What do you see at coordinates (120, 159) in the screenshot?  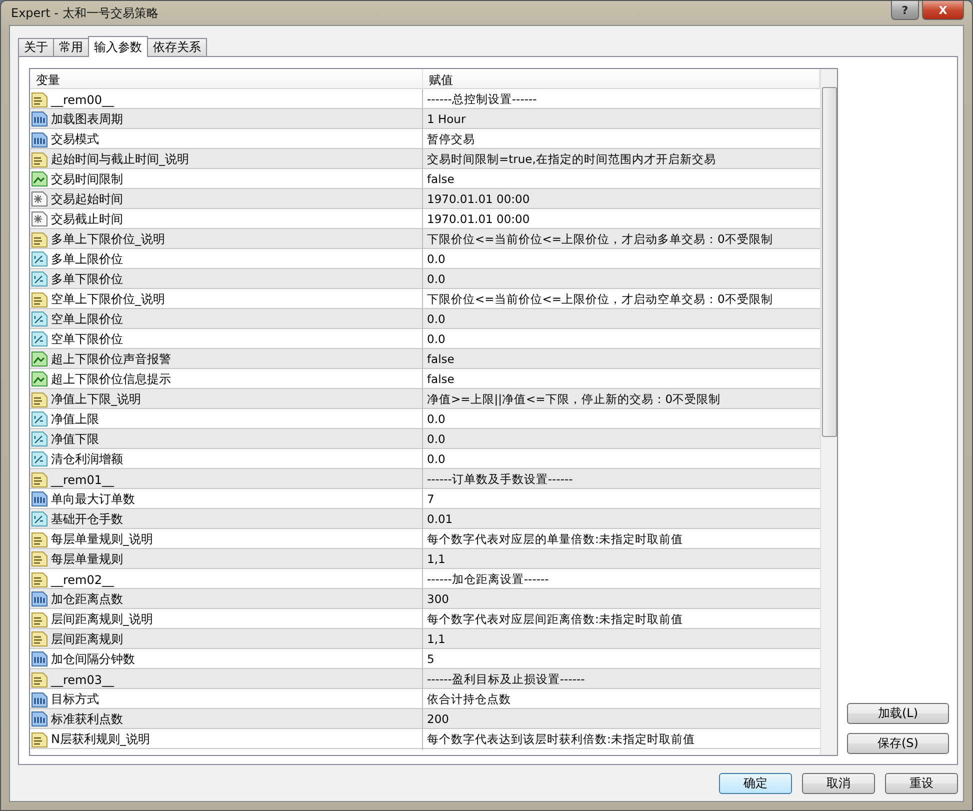 I see `variable-name: 起始时间与截止时间_说明` at bounding box center [120, 159].